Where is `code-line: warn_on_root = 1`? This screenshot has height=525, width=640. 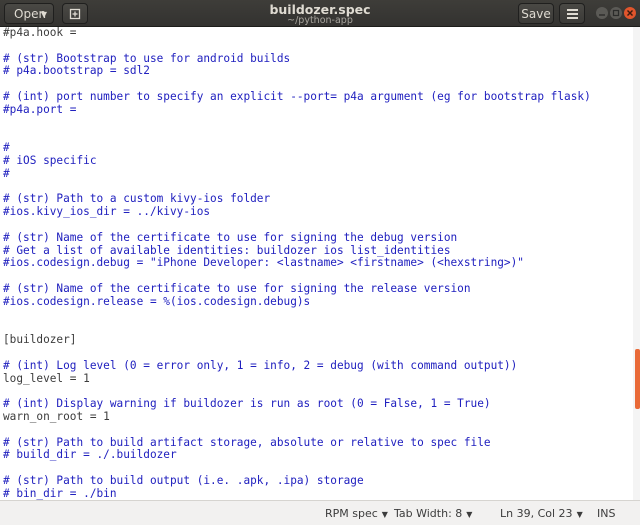
code-line: warn_on_root = 1 is located at coordinates (297, 417).